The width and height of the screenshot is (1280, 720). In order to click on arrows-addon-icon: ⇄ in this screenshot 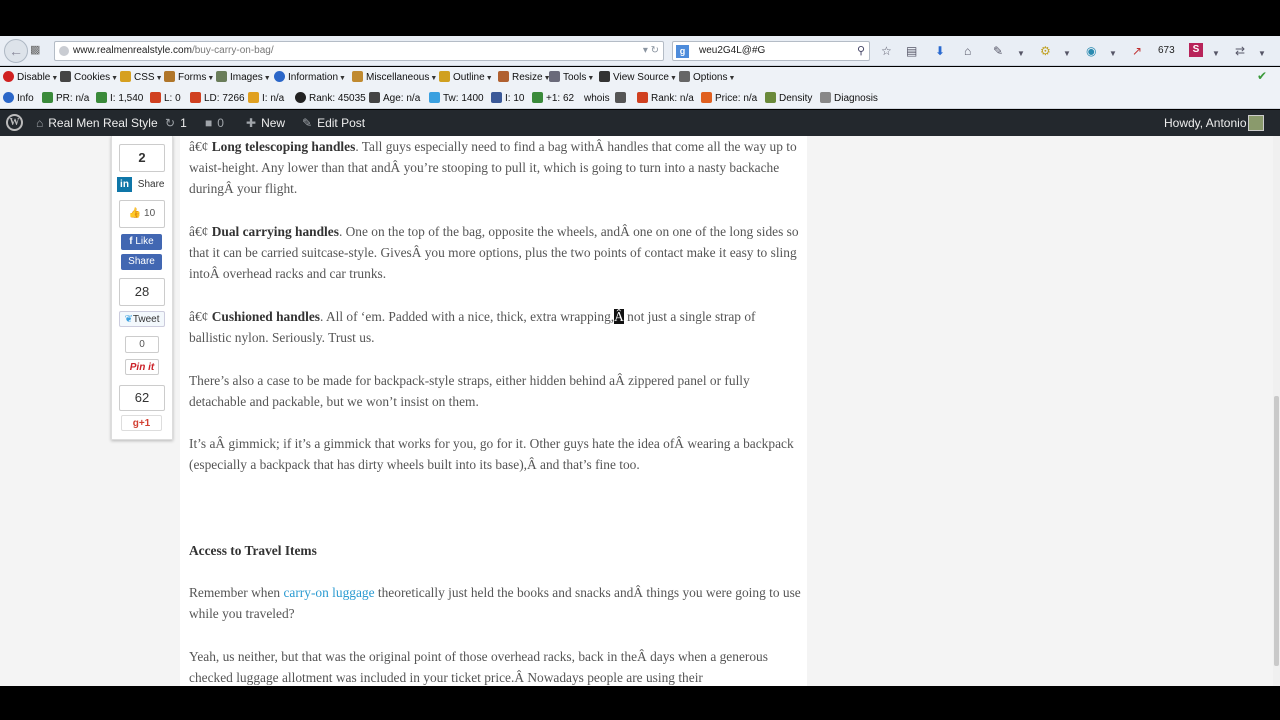, I will do `click(1240, 51)`.